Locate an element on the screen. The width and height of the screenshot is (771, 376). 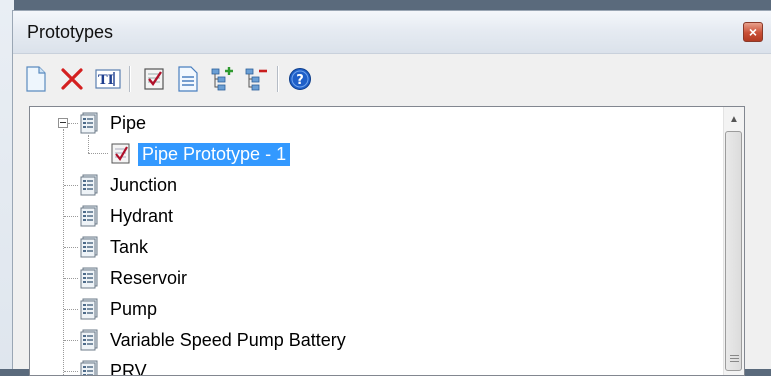
tree-item-label: Pipe Prototype - 1 is located at coordinates (214, 154).